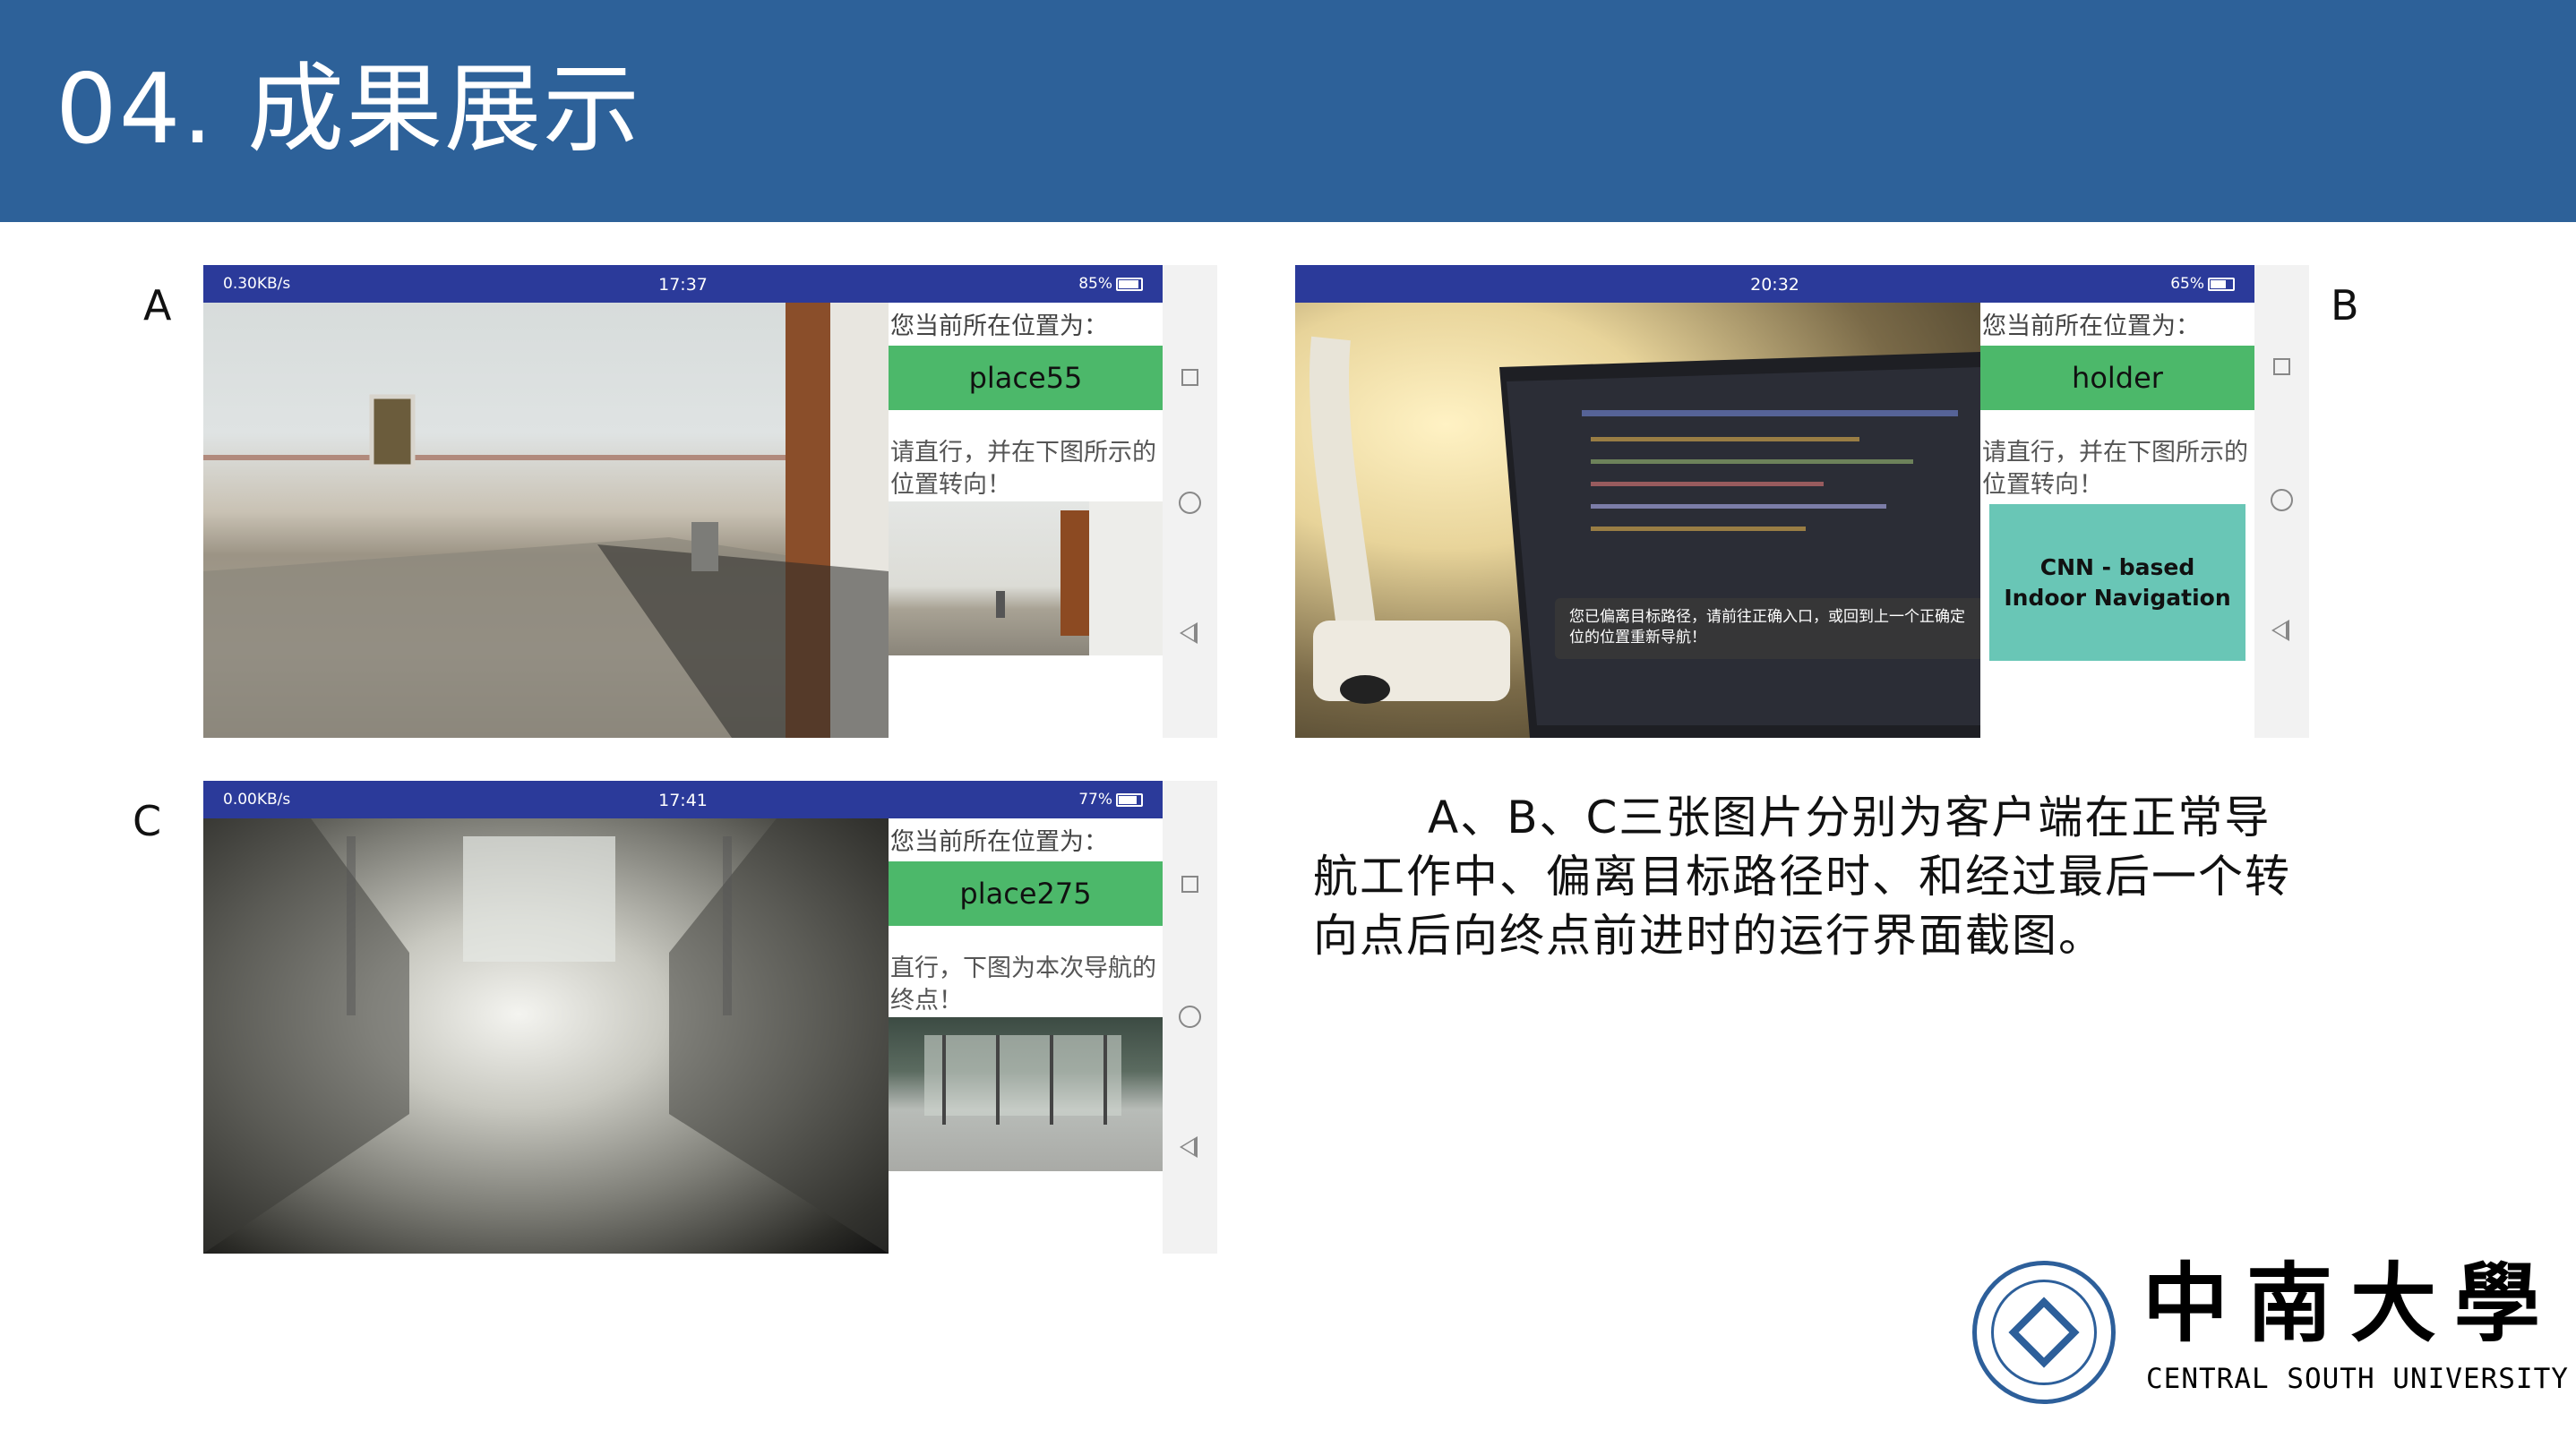  I want to click on battery-percent: 65%, so click(2187, 284).